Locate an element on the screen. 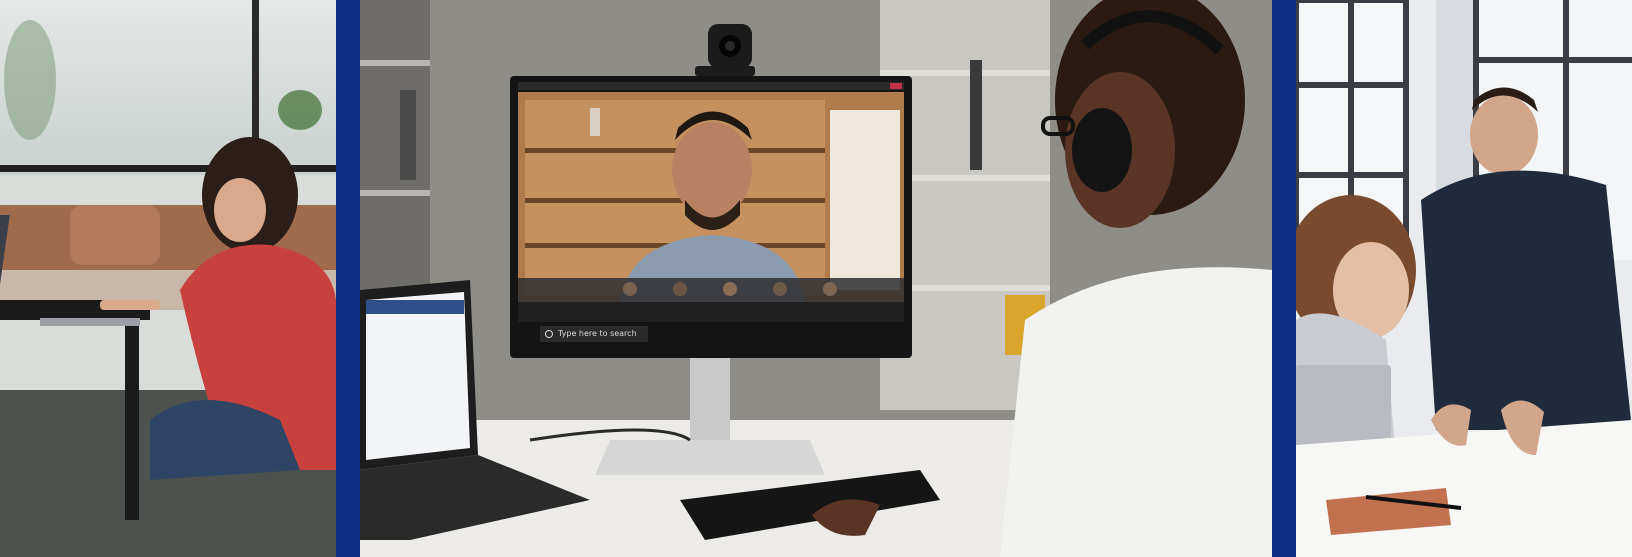 This screenshot has width=1632, height=557. taskbar-search-input: Type here to search is located at coordinates (594, 334).